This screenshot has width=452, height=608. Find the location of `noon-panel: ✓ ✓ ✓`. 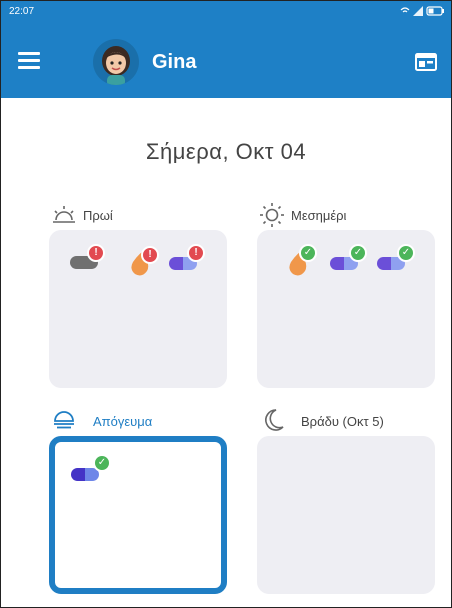

noon-panel: ✓ ✓ ✓ is located at coordinates (346, 309).